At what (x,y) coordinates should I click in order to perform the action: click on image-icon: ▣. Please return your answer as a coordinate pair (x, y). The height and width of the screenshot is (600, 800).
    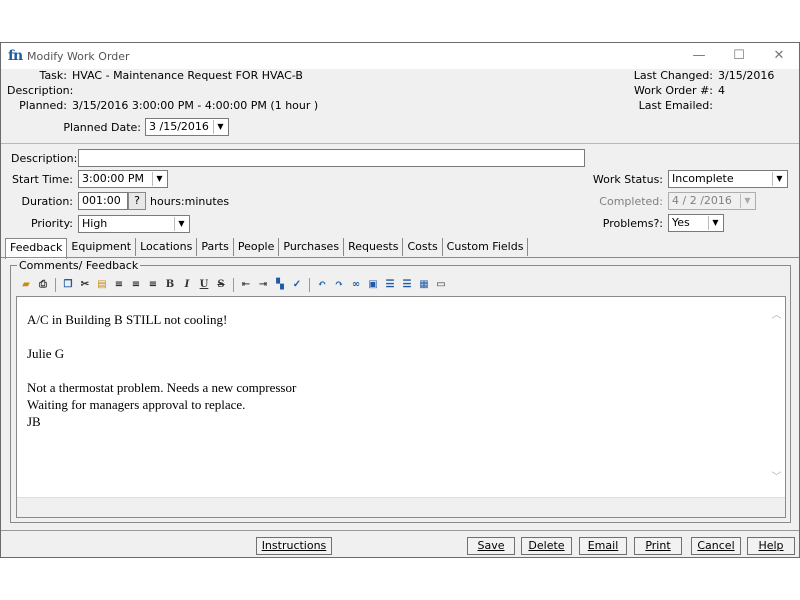
    Looking at the image, I should click on (373, 285).